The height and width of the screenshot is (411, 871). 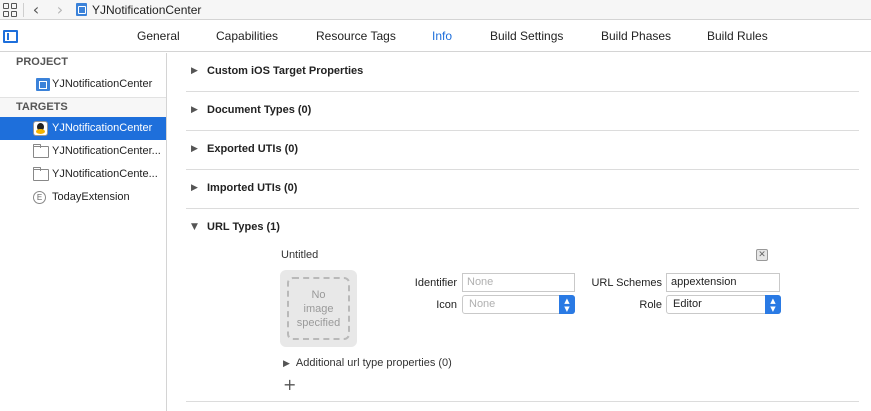 What do you see at coordinates (762, 255) in the screenshot?
I see `remove-url-type-button: ✕` at bounding box center [762, 255].